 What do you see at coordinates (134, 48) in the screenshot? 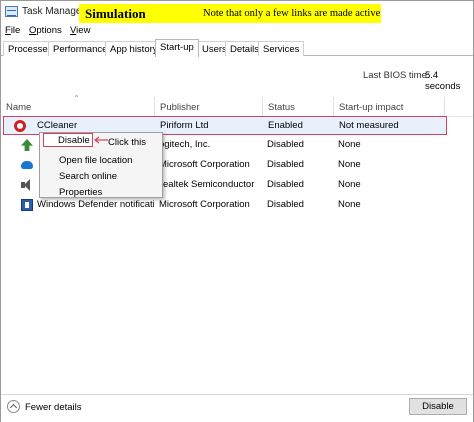
I see `tab-app-history: App history` at bounding box center [134, 48].